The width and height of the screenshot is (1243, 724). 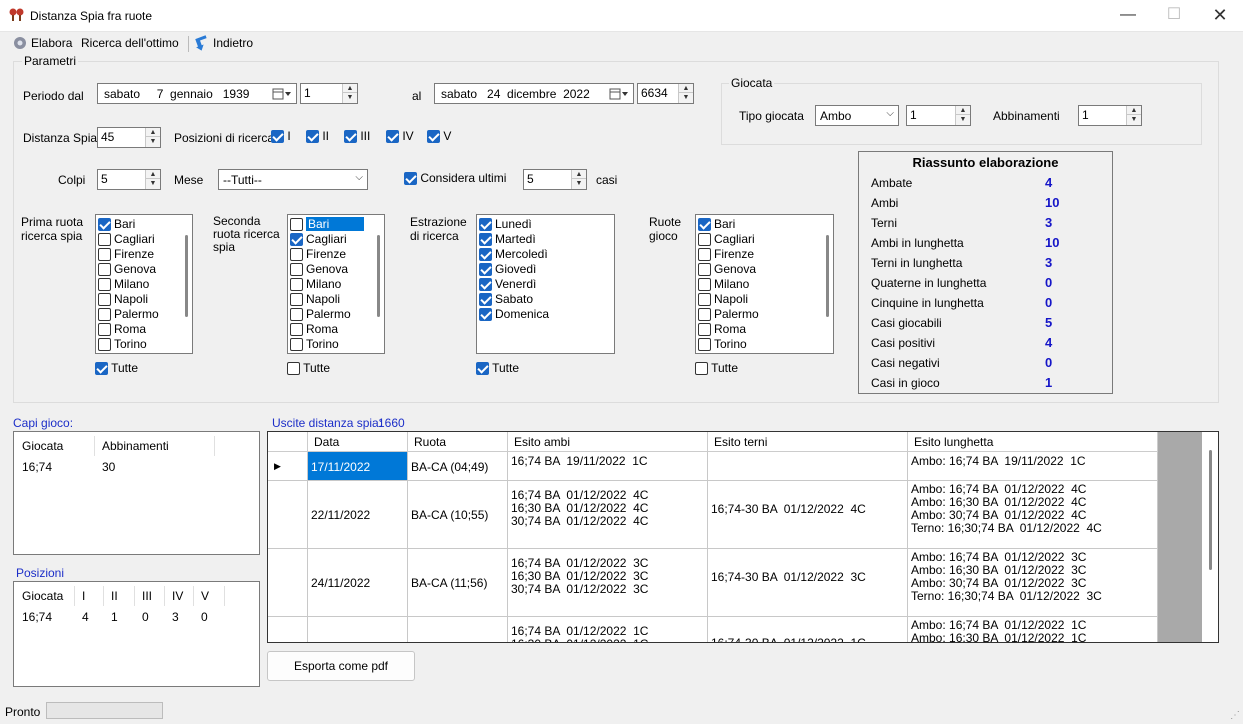 What do you see at coordinates (400, 136) in the screenshot?
I see `posizione-IV-checkbox: IV` at bounding box center [400, 136].